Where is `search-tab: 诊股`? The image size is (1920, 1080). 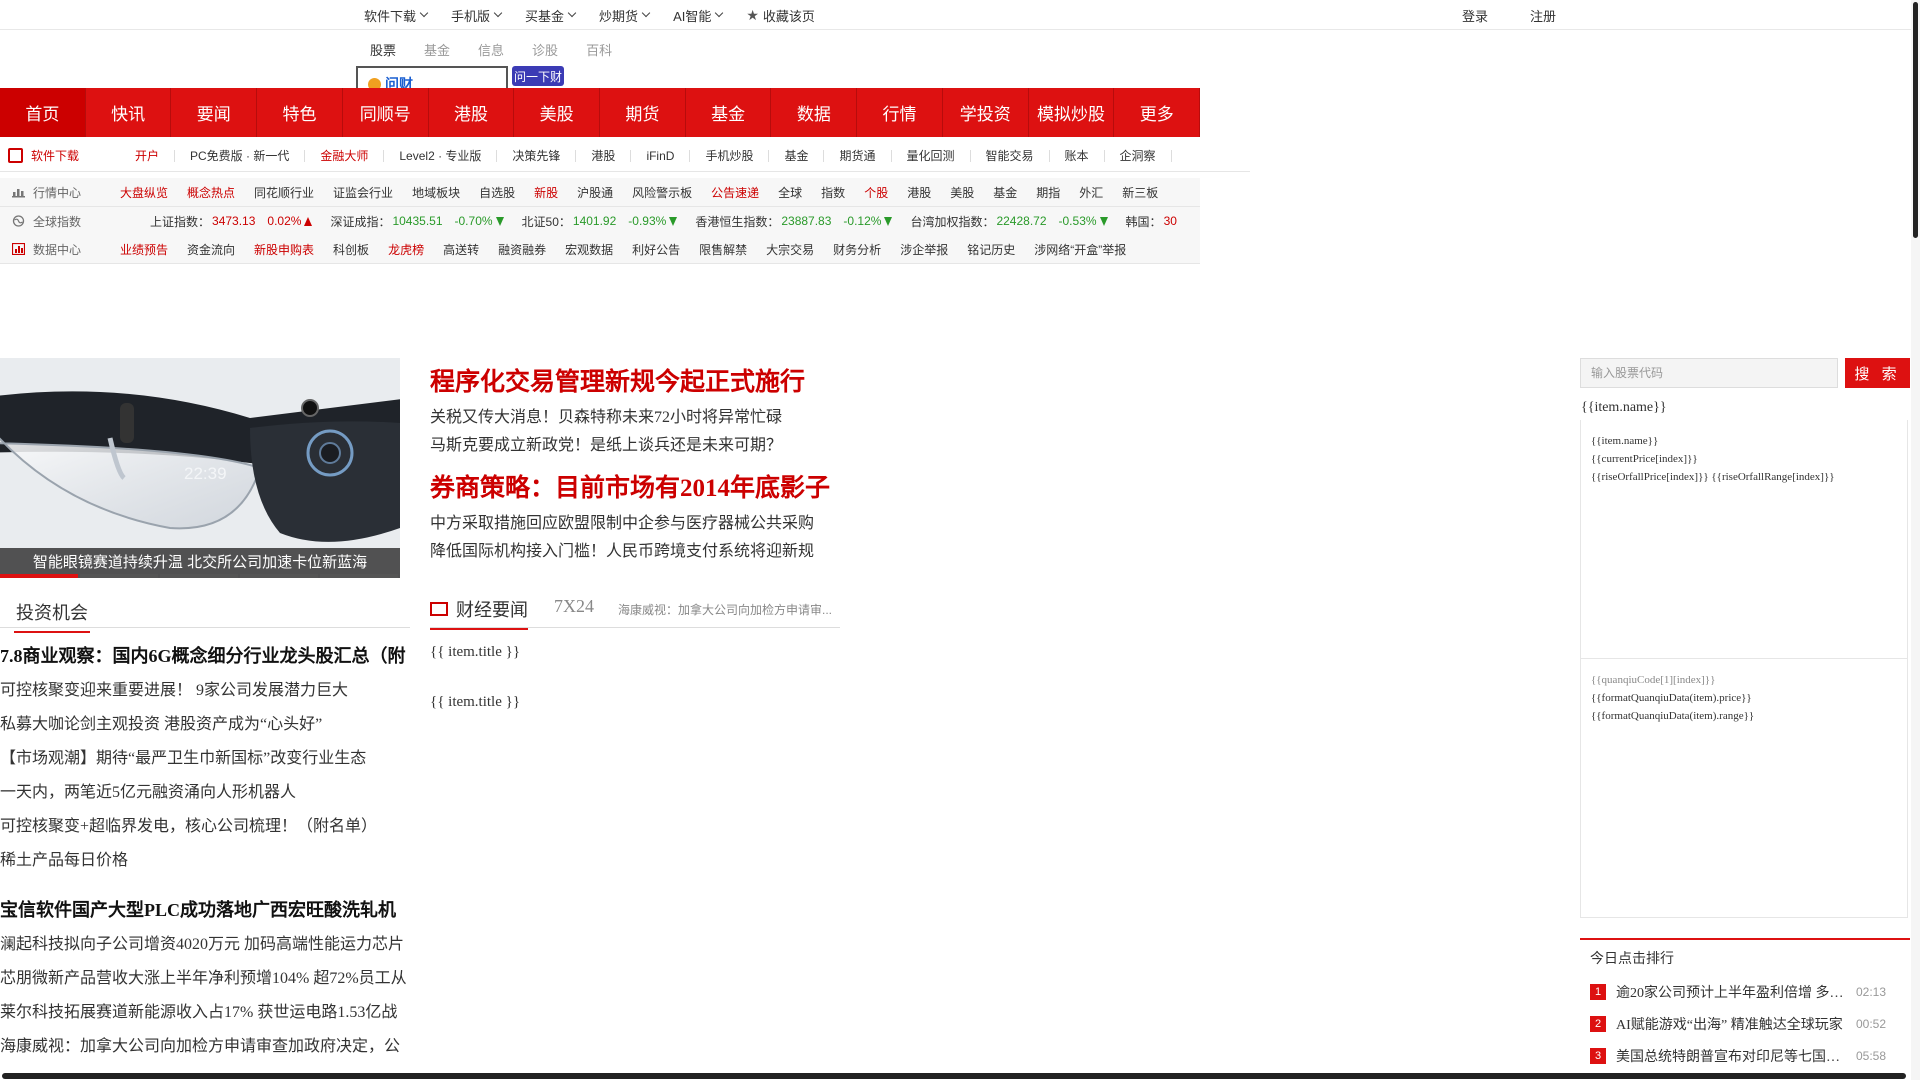
search-tab: 诊股 is located at coordinates (545, 49).